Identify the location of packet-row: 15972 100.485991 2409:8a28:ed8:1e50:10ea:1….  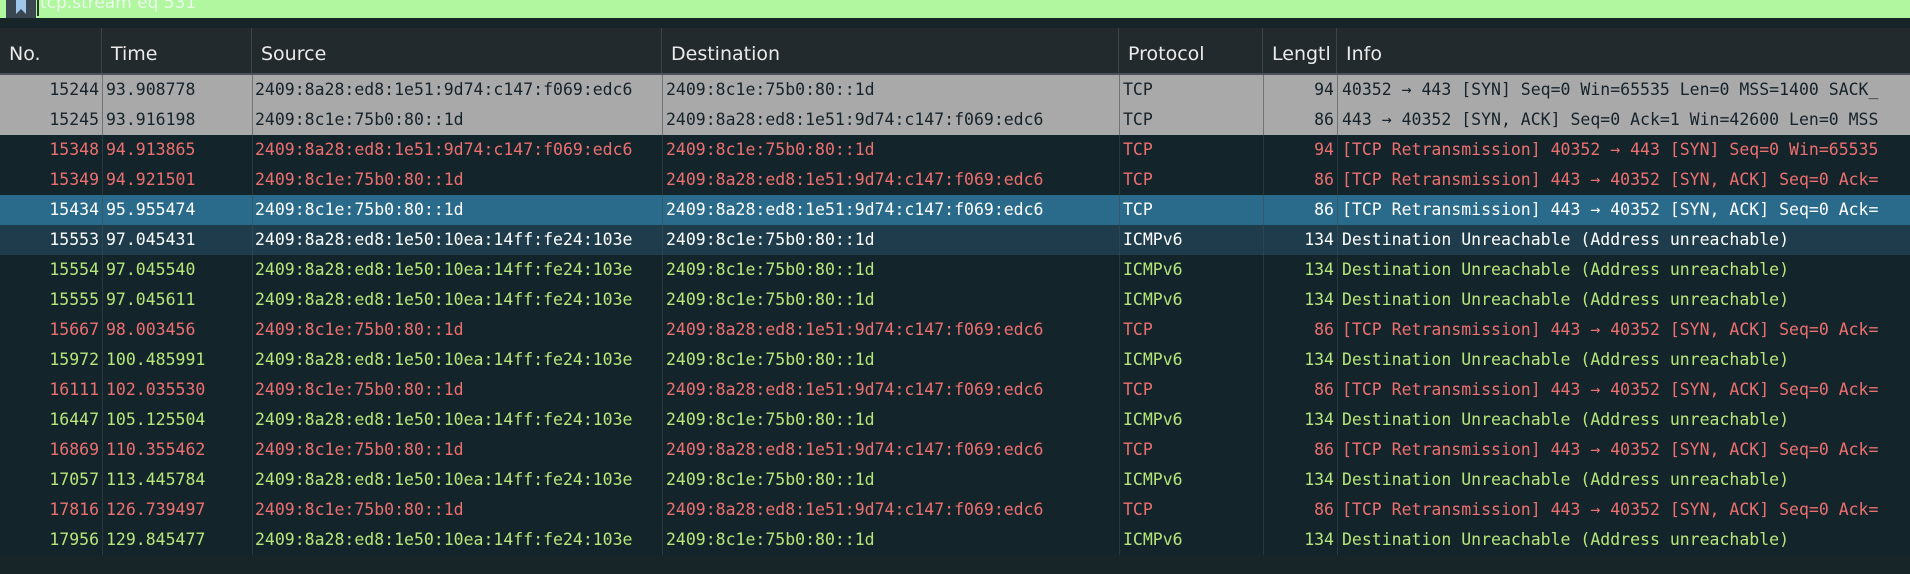
(955, 360).